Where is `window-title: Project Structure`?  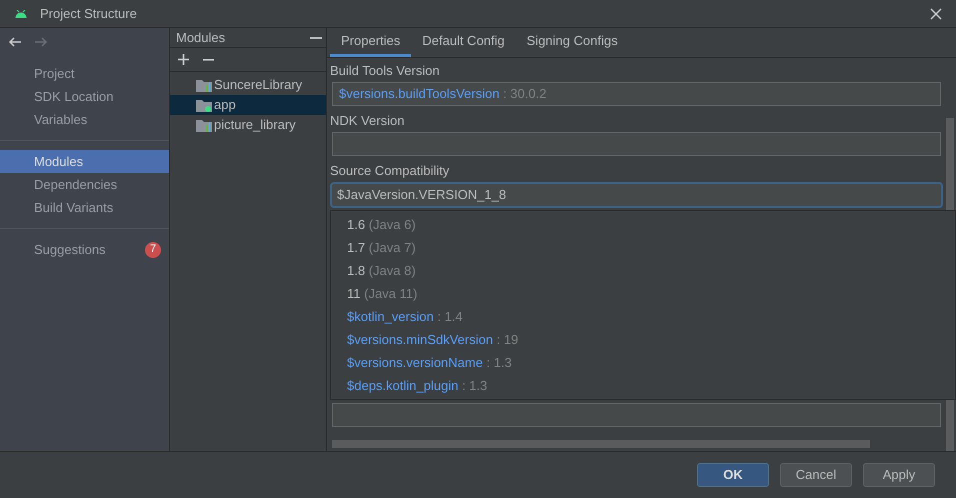 window-title: Project Structure is located at coordinates (88, 13).